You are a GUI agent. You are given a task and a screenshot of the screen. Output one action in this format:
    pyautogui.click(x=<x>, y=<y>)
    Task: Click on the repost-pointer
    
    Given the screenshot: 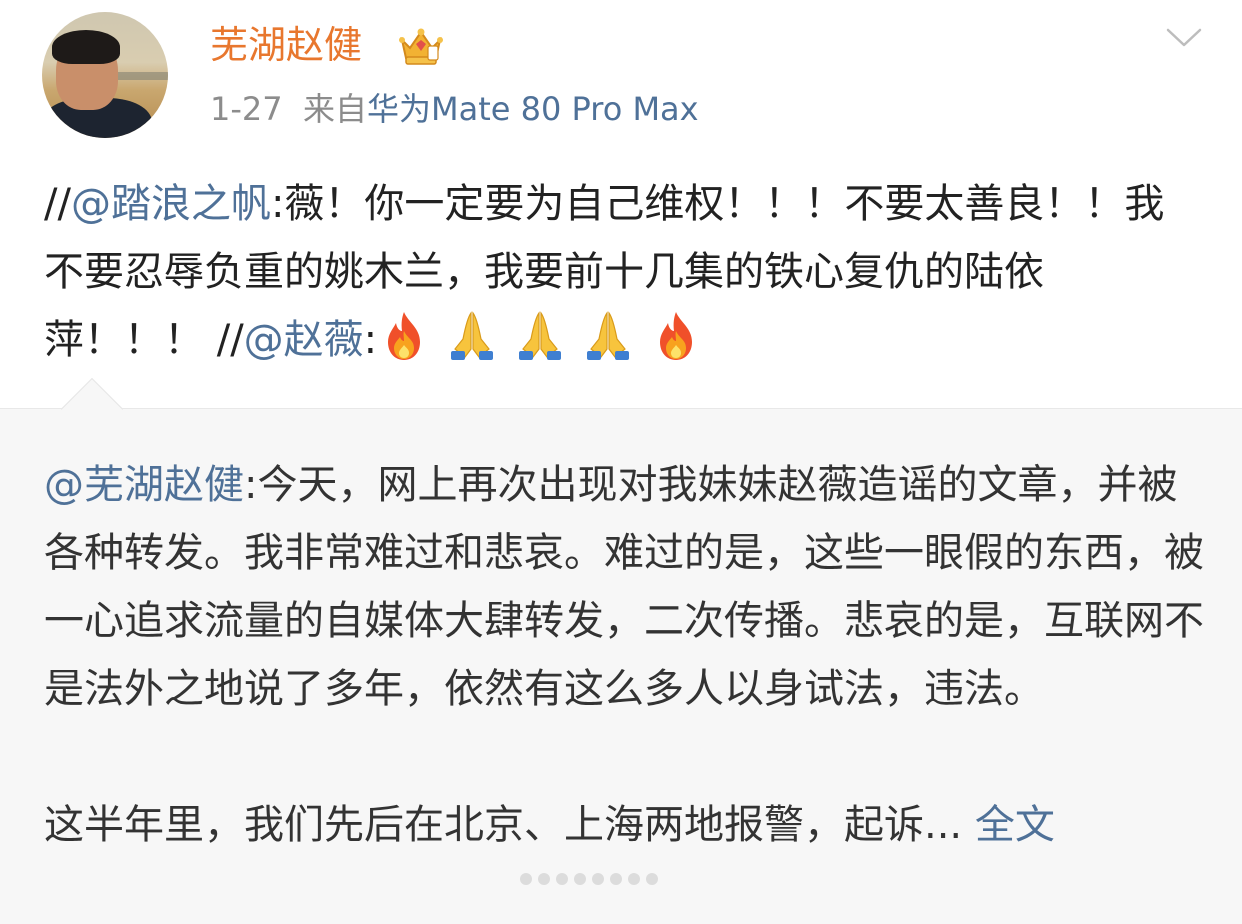 What is the action you would take?
    pyautogui.click(x=92, y=409)
    